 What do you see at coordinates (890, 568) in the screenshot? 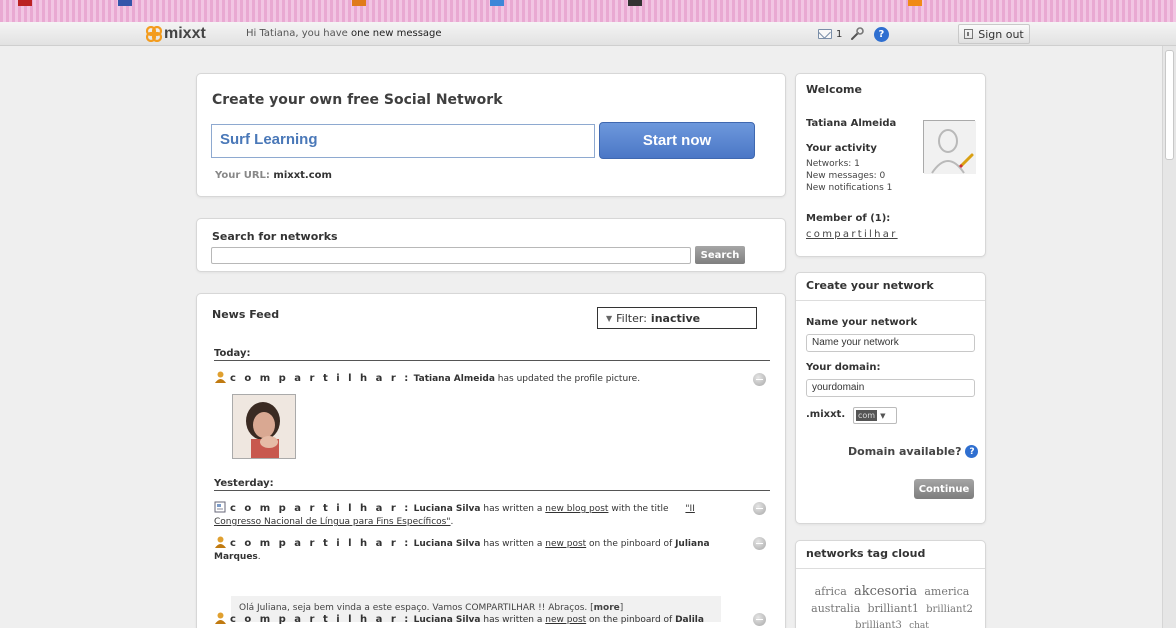
I see `panel-divider` at bounding box center [890, 568].